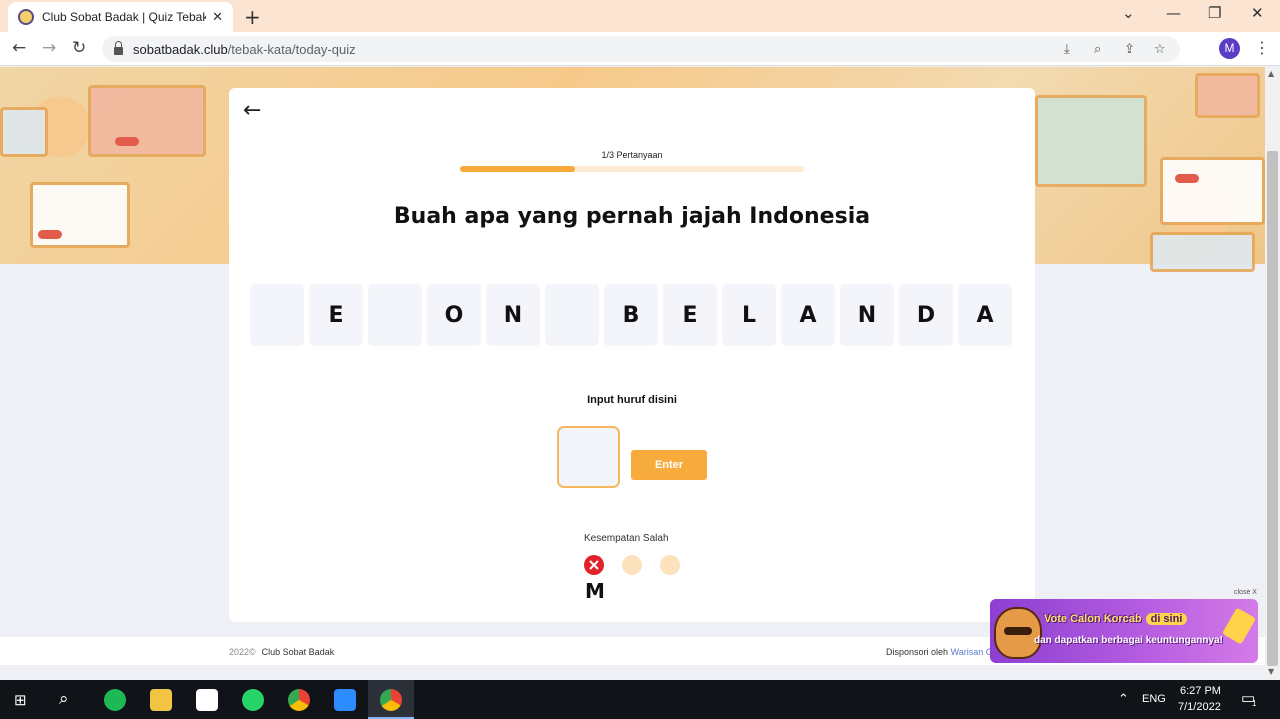 This screenshot has width=1280, height=719. Describe the element at coordinates (669, 465) in the screenshot. I see `enter-button: Enter` at that location.